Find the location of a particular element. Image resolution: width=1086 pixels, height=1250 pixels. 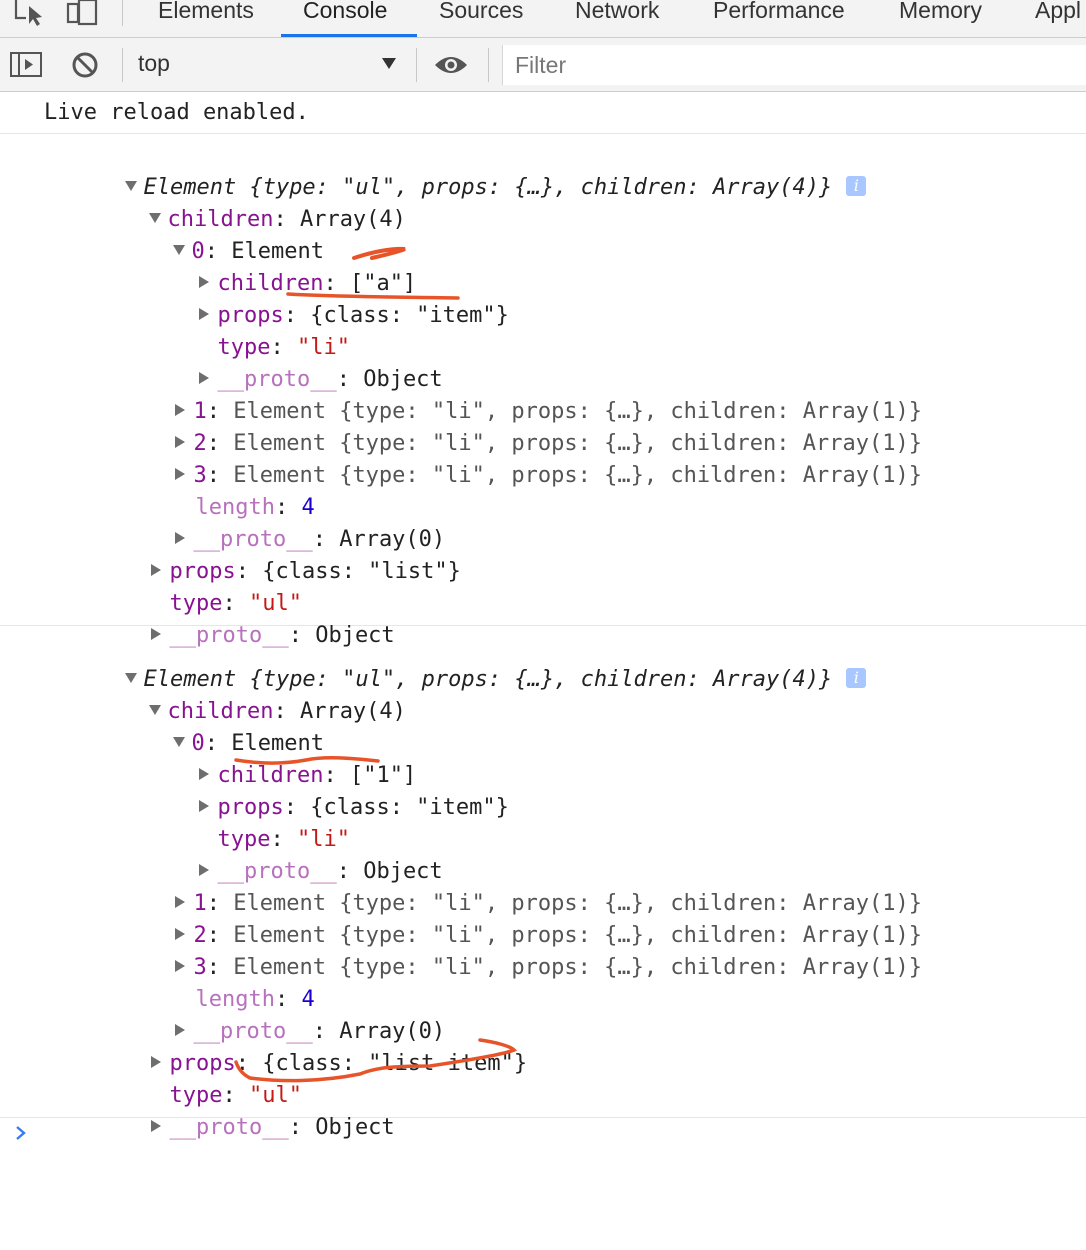

inspect-element-icon is located at coordinates (29, 13).